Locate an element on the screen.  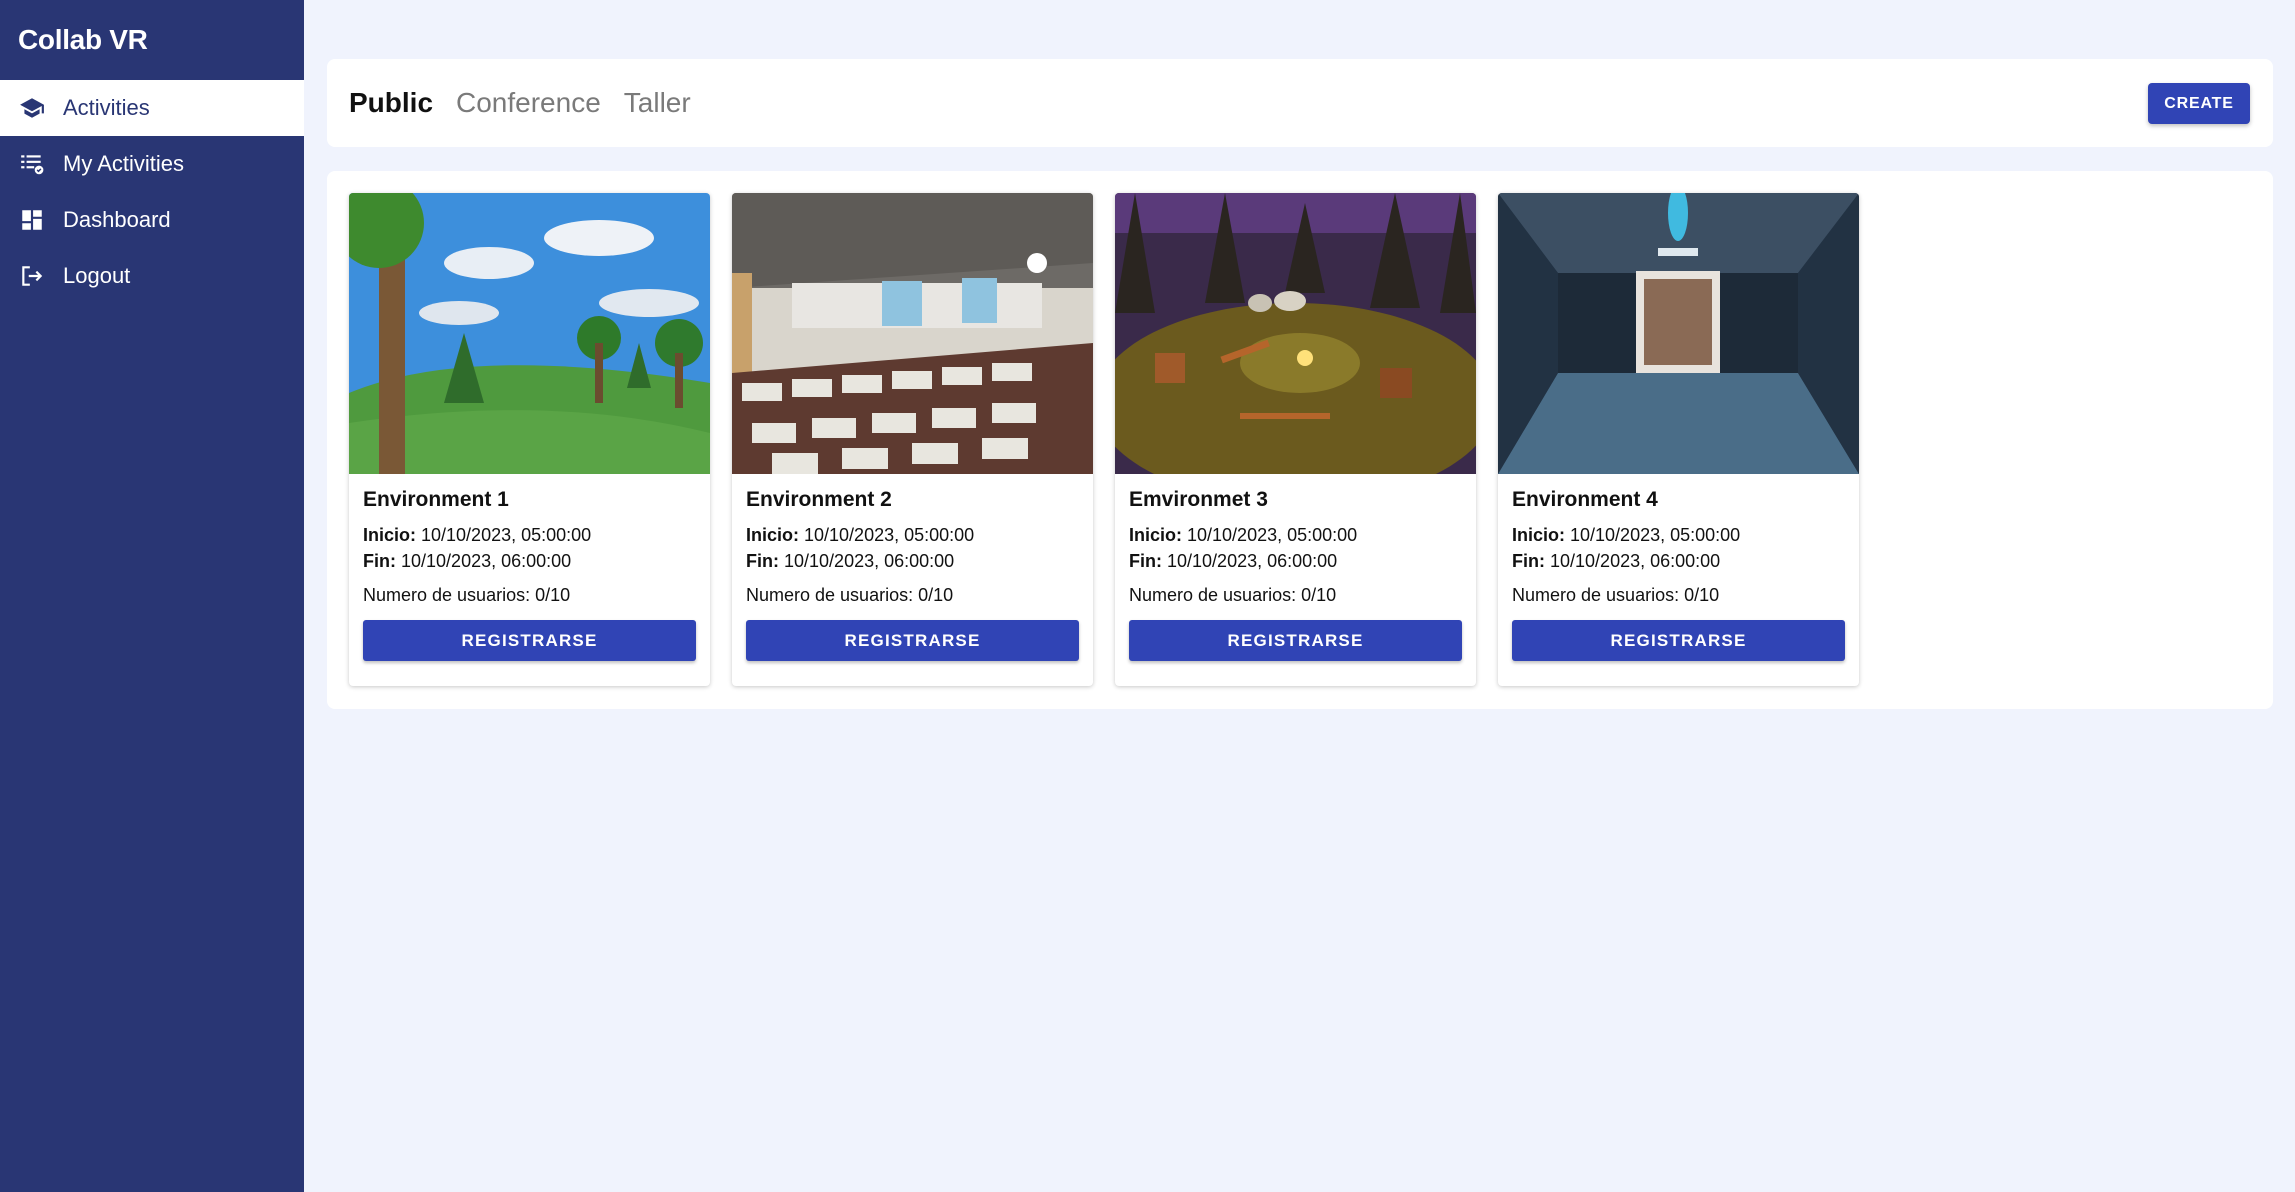
sidebar-item-dashboard: Dashboard is located at coordinates (152, 220).